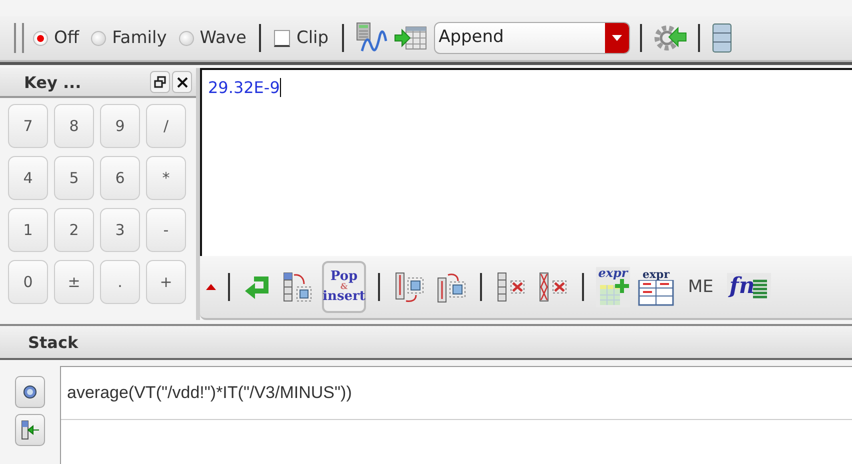 The image size is (852, 464). I want to click on keypad-key: ., so click(120, 282).